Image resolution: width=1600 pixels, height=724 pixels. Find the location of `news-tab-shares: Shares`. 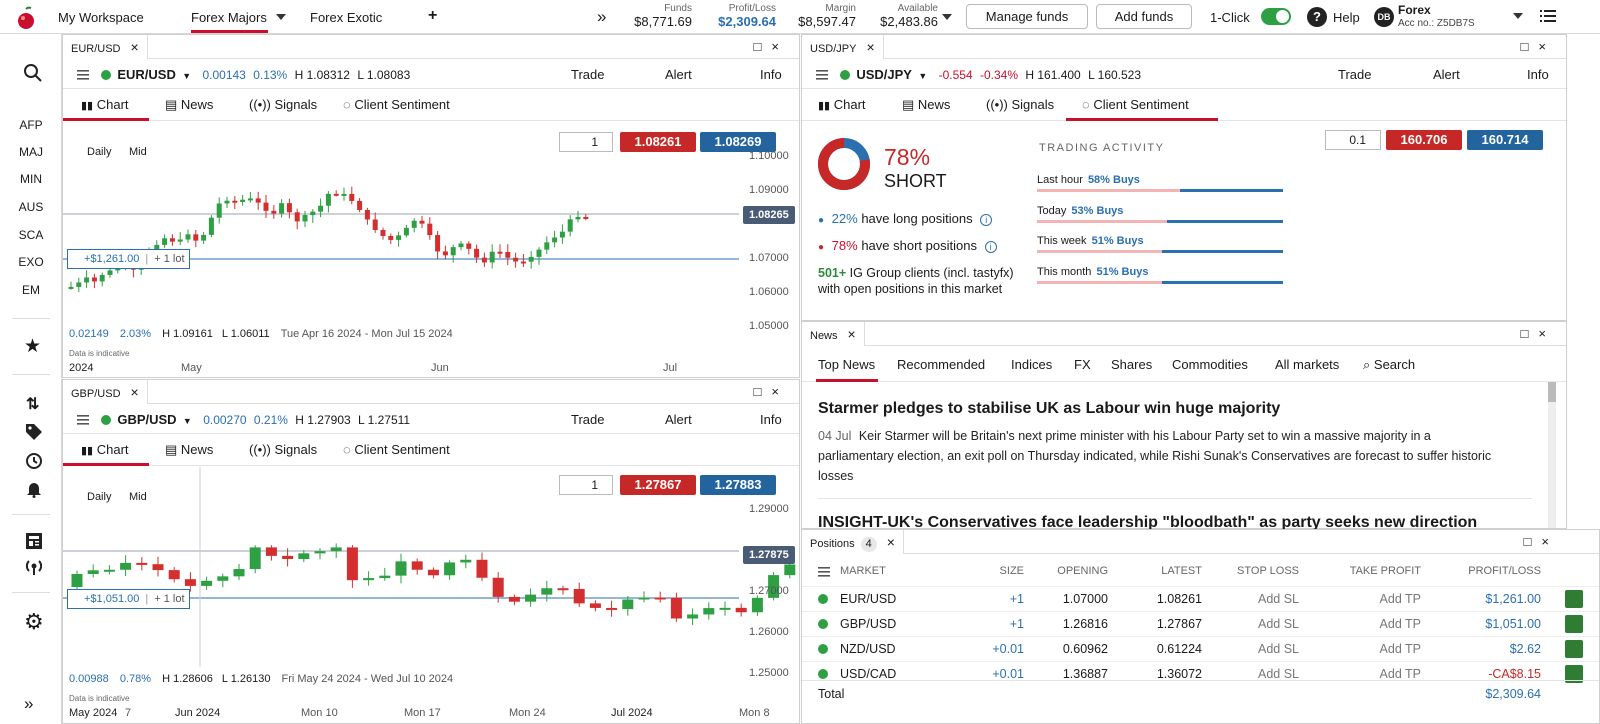

news-tab-shares: Shares is located at coordinates (1131, 364).